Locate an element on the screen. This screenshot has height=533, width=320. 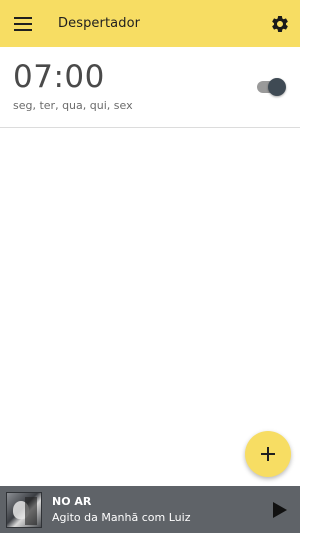
alarm-time: 07:00 is located at coordinates (59, 77).